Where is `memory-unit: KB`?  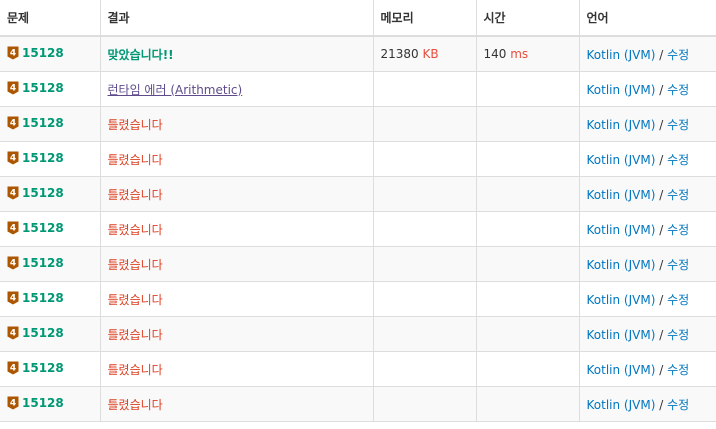 memory-unit: KB is located at coordinates (430, 54).